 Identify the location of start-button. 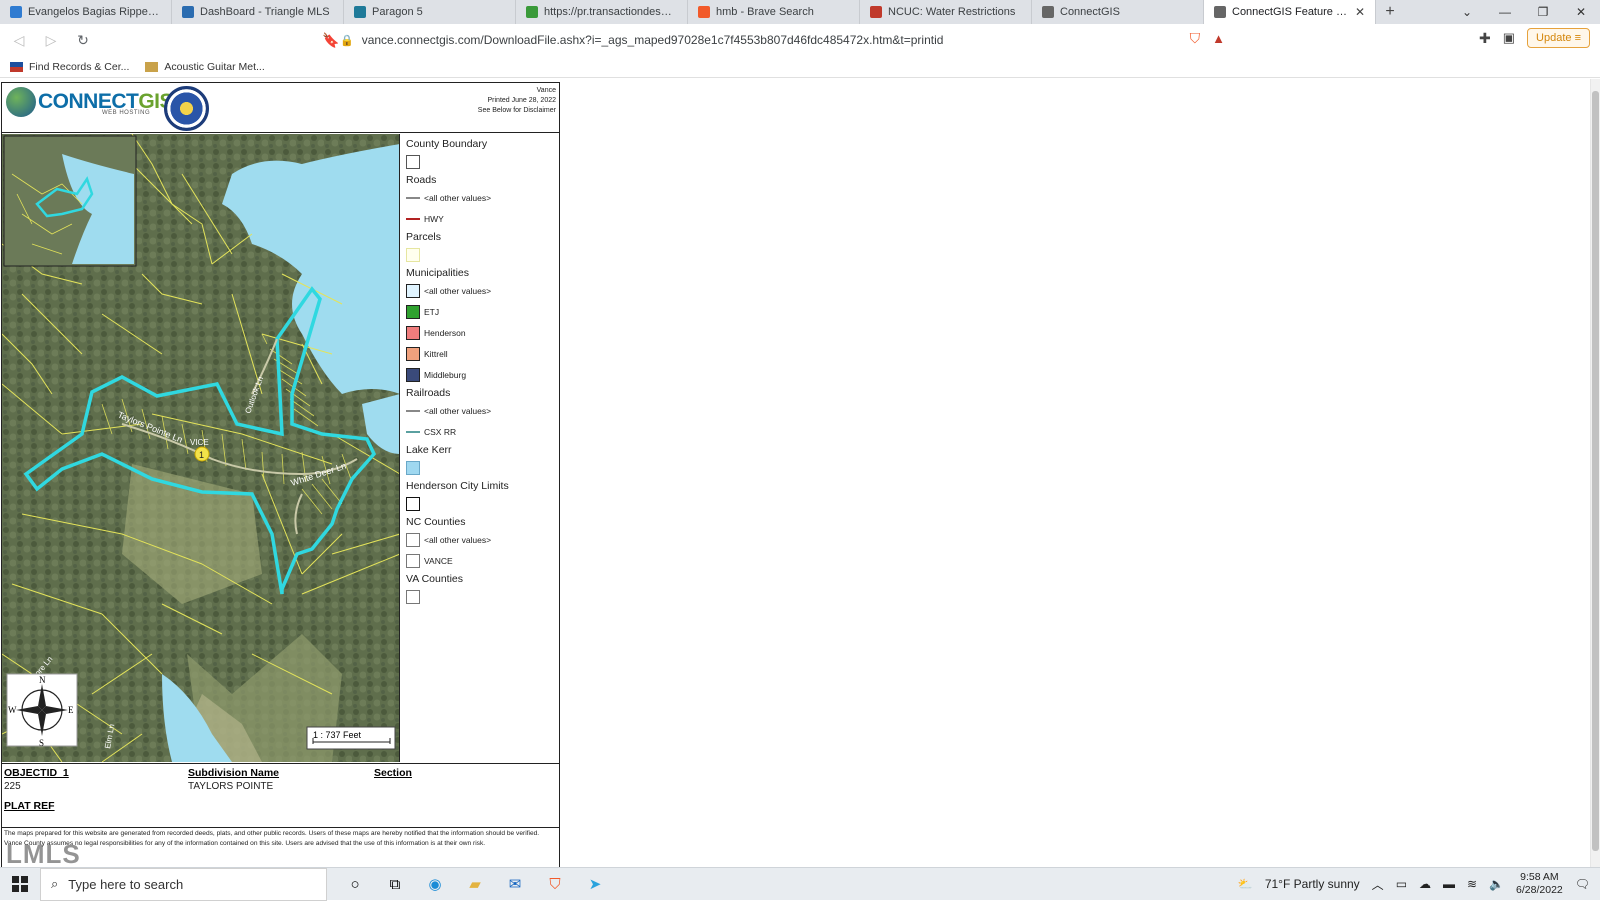
(20, 884).